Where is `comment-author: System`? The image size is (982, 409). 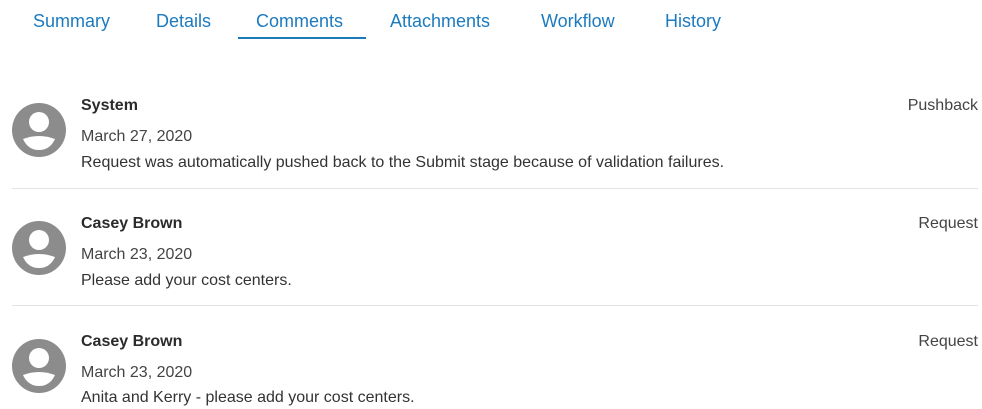 comment-author: System is located at coordinates (109, 105).